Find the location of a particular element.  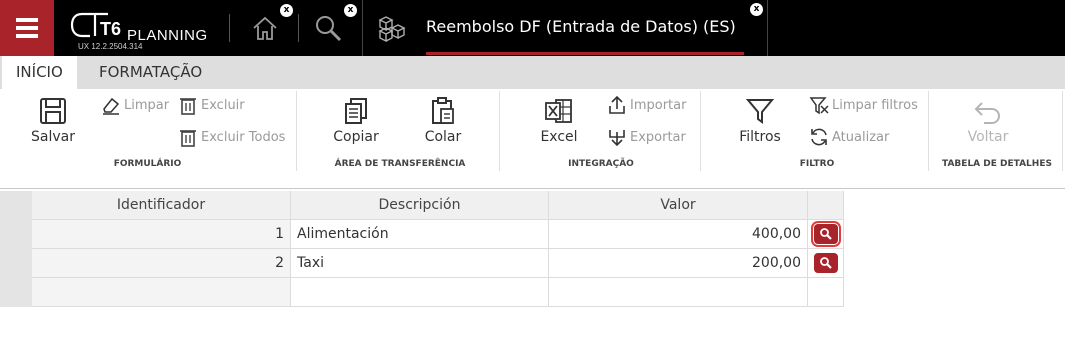

copy-label: Copiar is located at coordinates (356, 137).